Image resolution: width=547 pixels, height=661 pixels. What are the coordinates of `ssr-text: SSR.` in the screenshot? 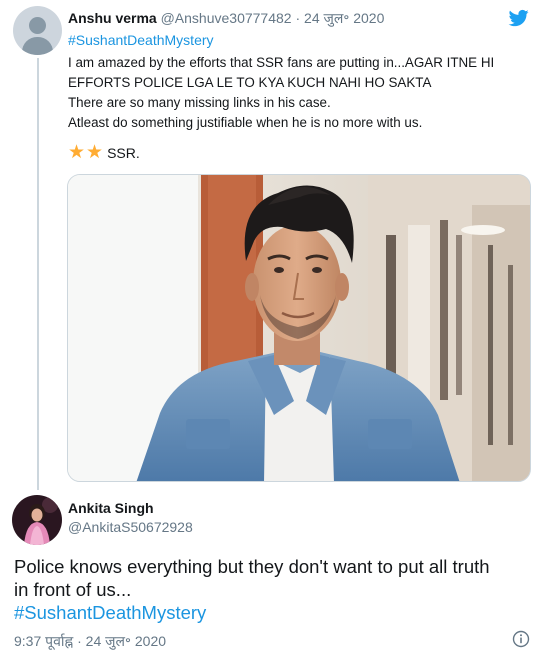 It's located at (123, 153).